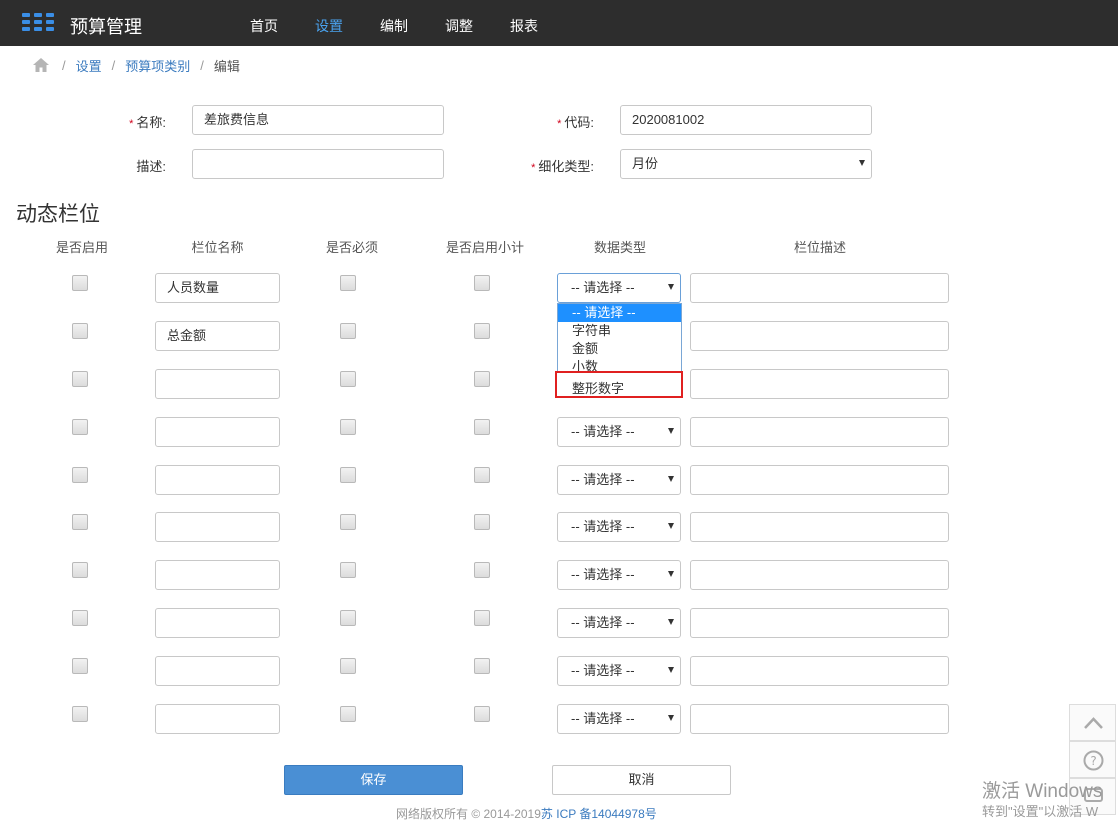 This screenshot has height=822, width=1118. I want to click on nav-reports: 报表, so click(524, 26).